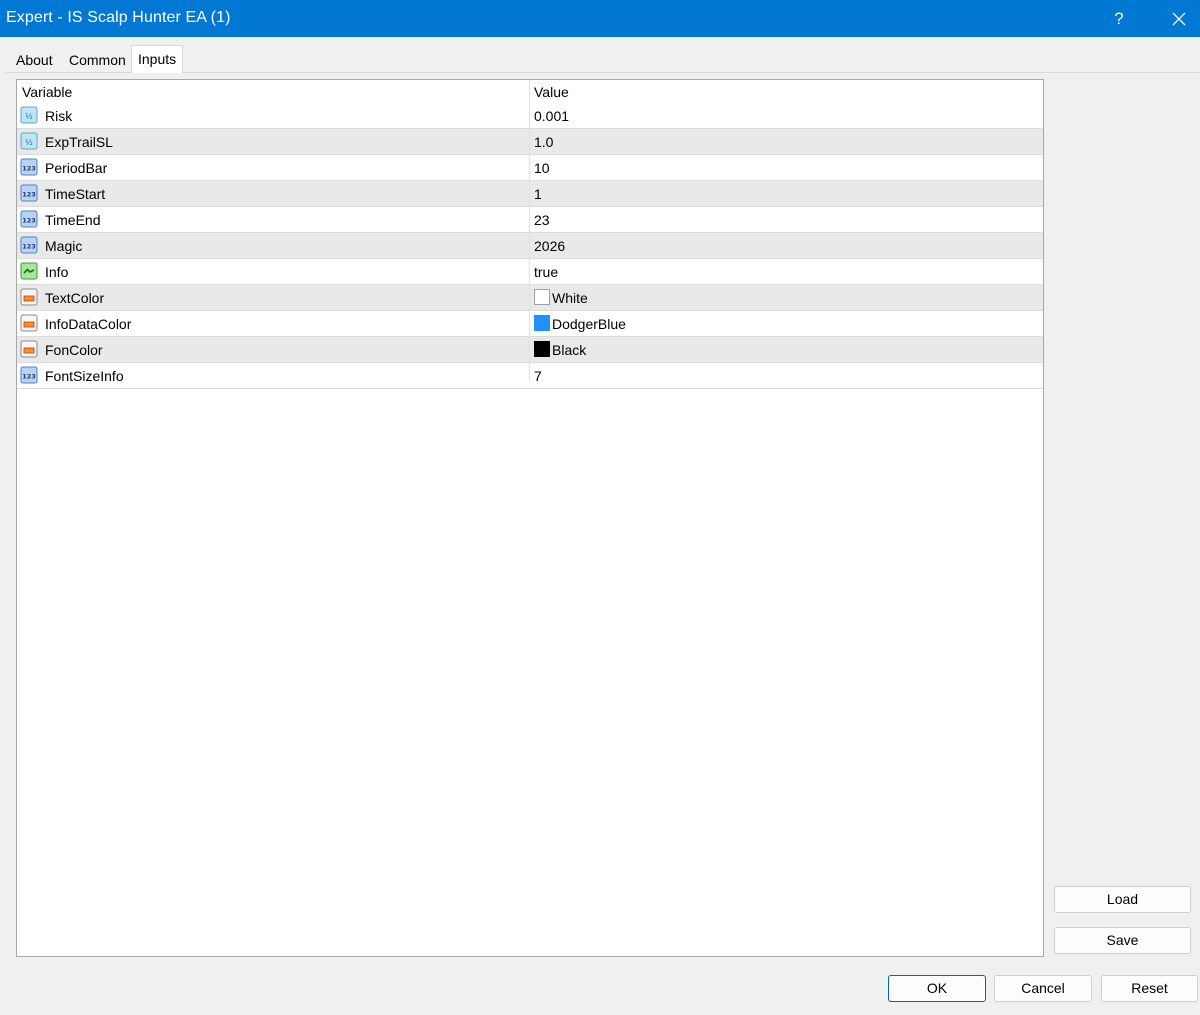  Describe the element at coordinates (1149, 988) in the screenshot. I see `reset-button: Reset` at that location.